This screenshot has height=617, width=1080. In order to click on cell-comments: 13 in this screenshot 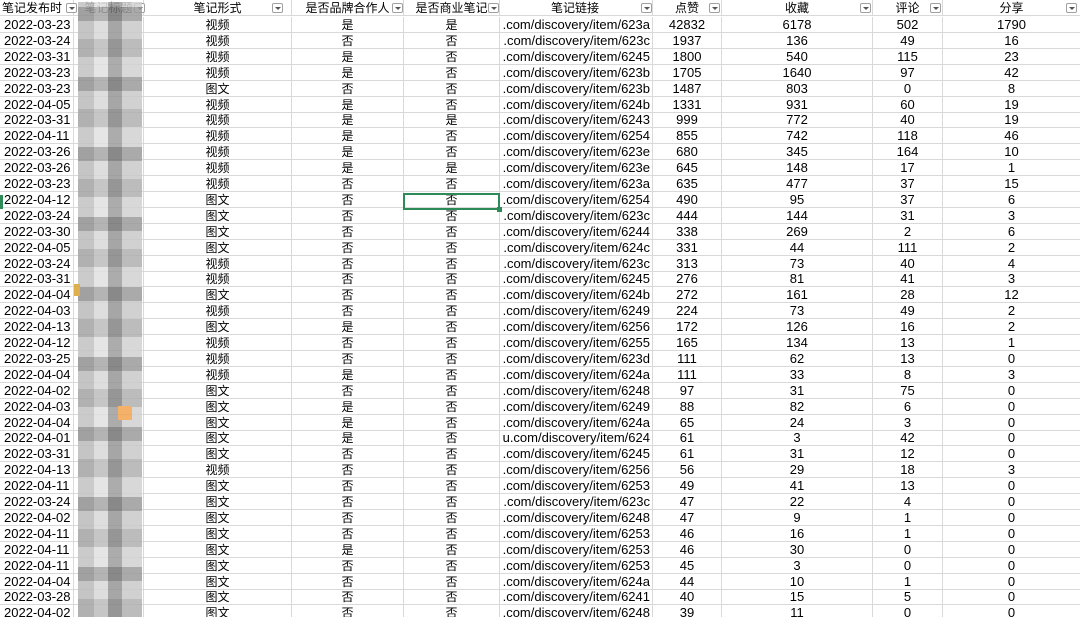, I will do `click(908, 358)`.